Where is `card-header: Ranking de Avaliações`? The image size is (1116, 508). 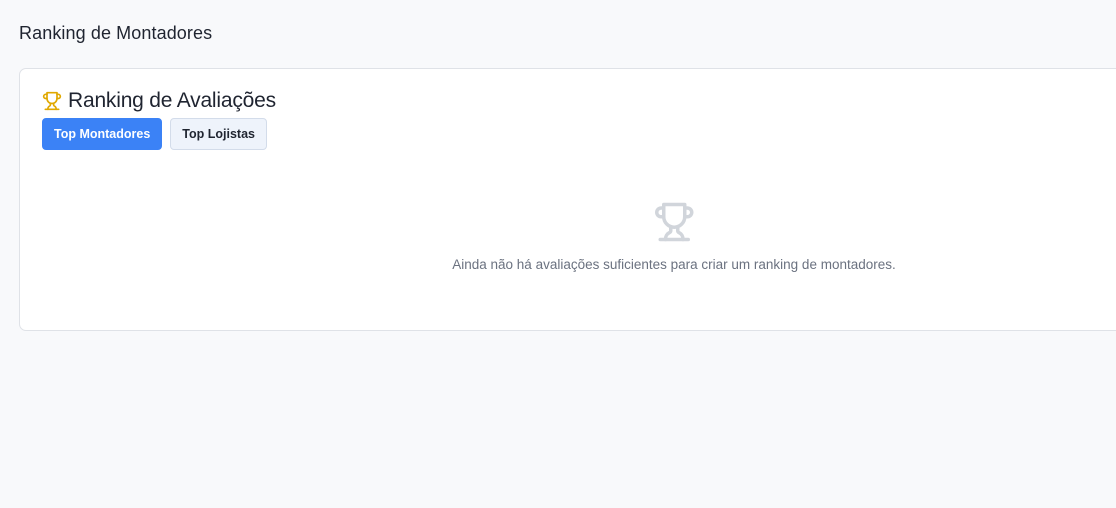
card-header: Ranking de Avaliações is located at coordinates (159, 101).